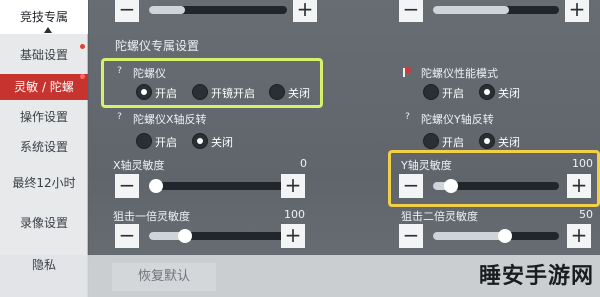 The height and width of the screenshot is (297, 600). I want to click on sidebar-item-label: 隐私, so click(43, 265).